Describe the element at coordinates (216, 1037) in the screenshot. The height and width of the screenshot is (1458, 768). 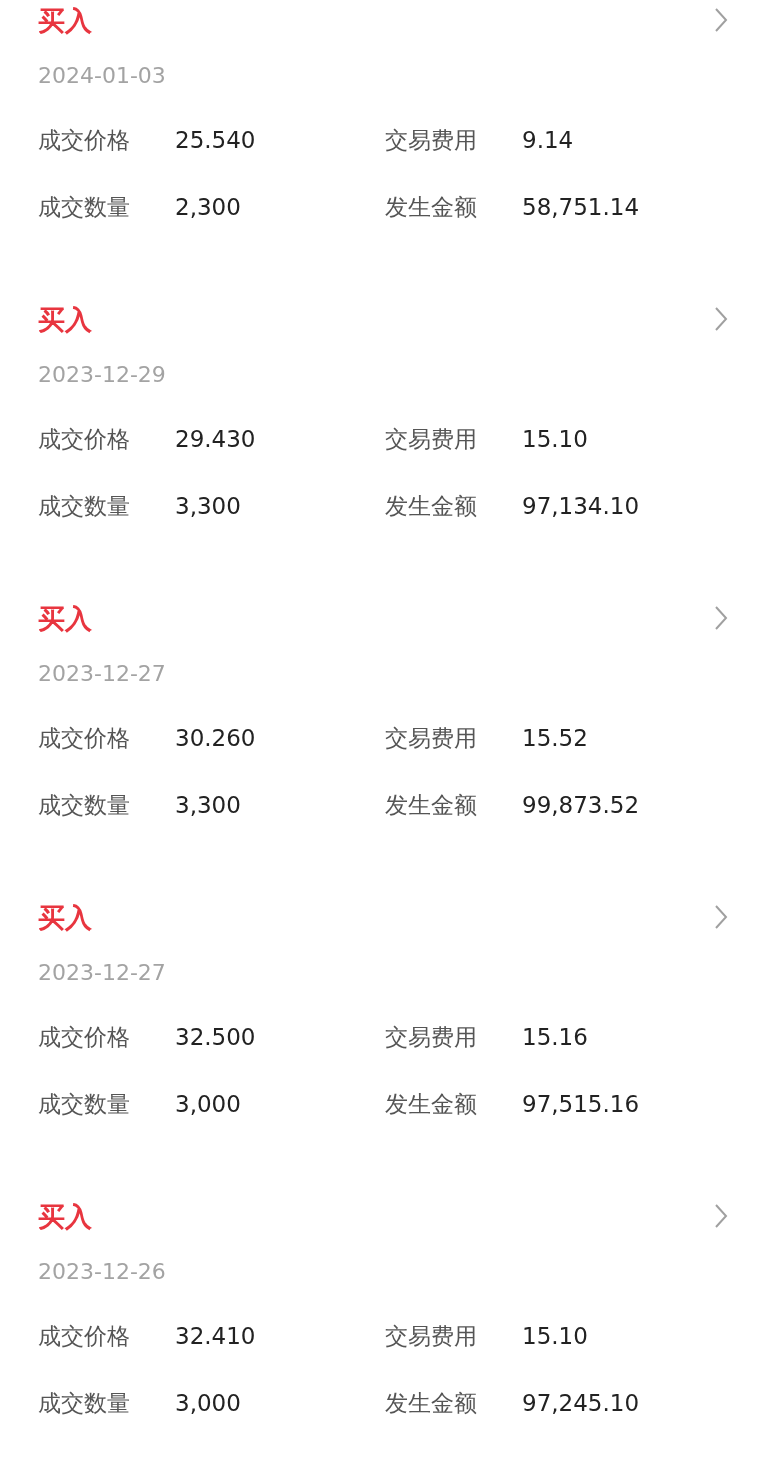
I see `field-value: 32.500` at that location.